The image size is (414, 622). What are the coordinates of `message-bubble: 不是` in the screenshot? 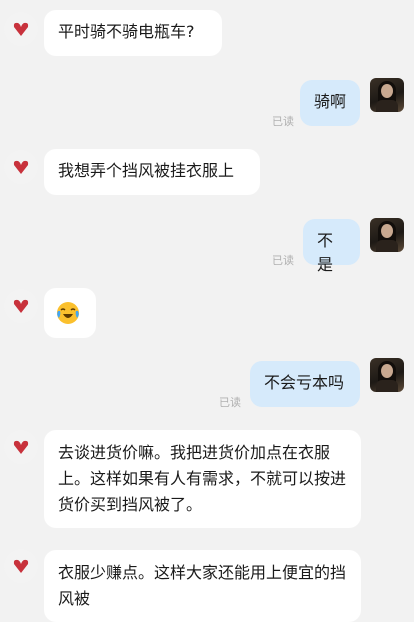 It's located at (331, 246).